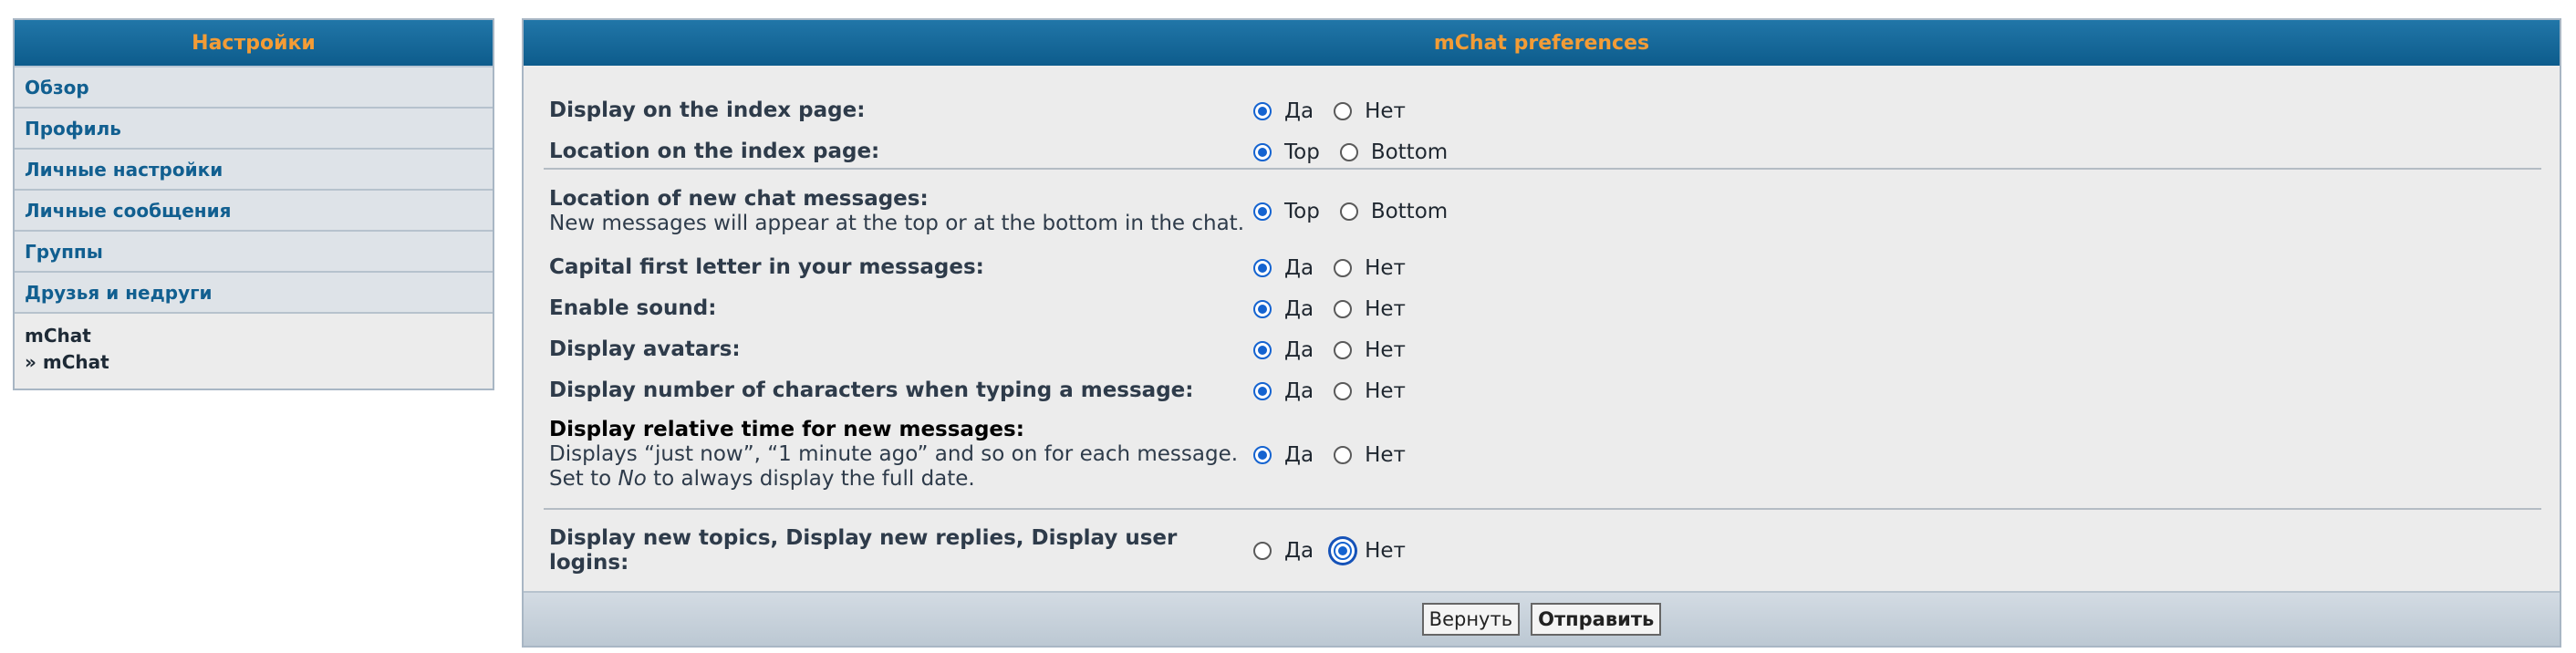 This screenshot has height=653, width=2576. What do you see at coordinates (739, 199) in the screenshot?
I see `pref-label: Location of new chat messages:` at bounding box center [739, 199].